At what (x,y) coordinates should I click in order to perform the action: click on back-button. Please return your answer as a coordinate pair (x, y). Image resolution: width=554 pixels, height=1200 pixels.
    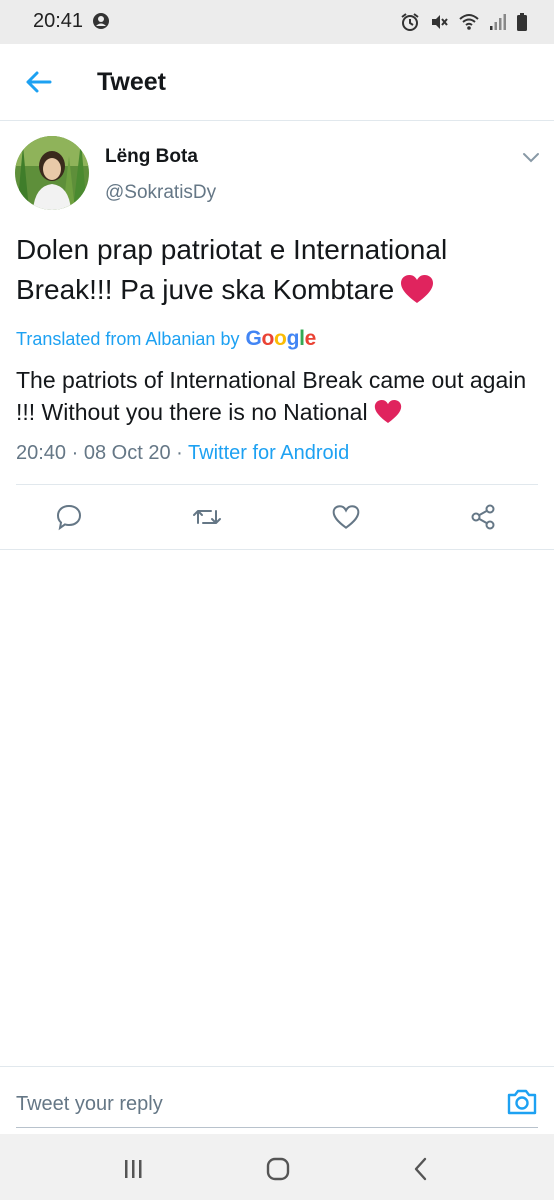
    Looking at the image, I should click on (421, 1169).